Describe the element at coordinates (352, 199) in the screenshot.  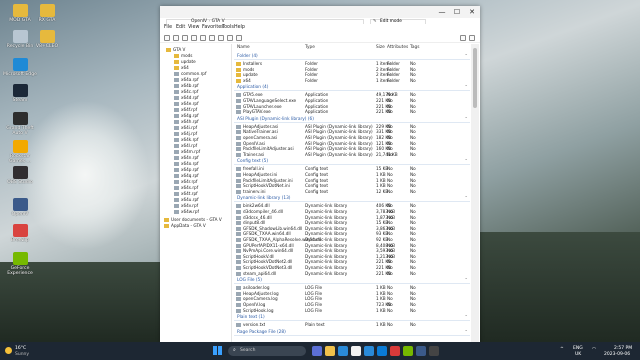
I see `group-header: Dynamic-link library (13) ⌃` at that location.